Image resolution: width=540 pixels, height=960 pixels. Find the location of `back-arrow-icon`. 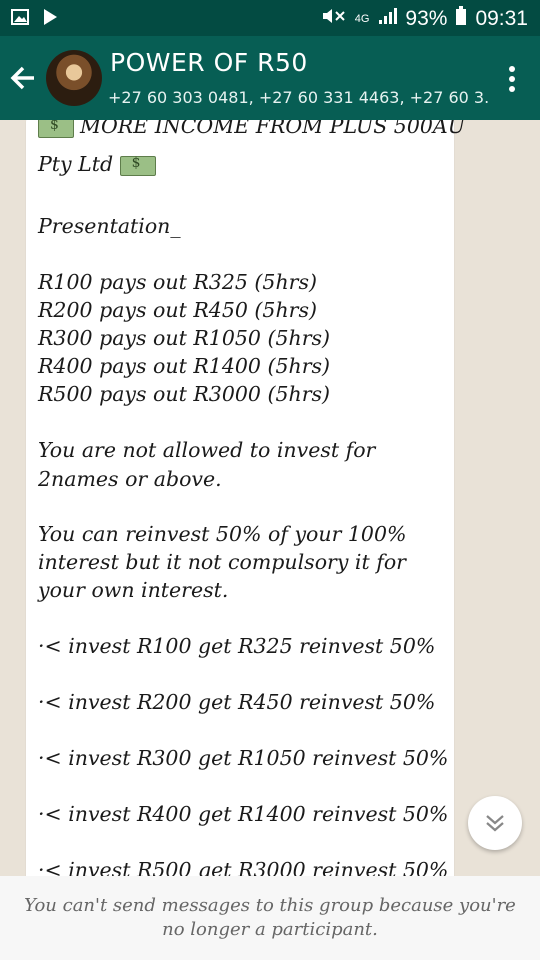

back-arrow-icon is located at coordinates (24, 78).